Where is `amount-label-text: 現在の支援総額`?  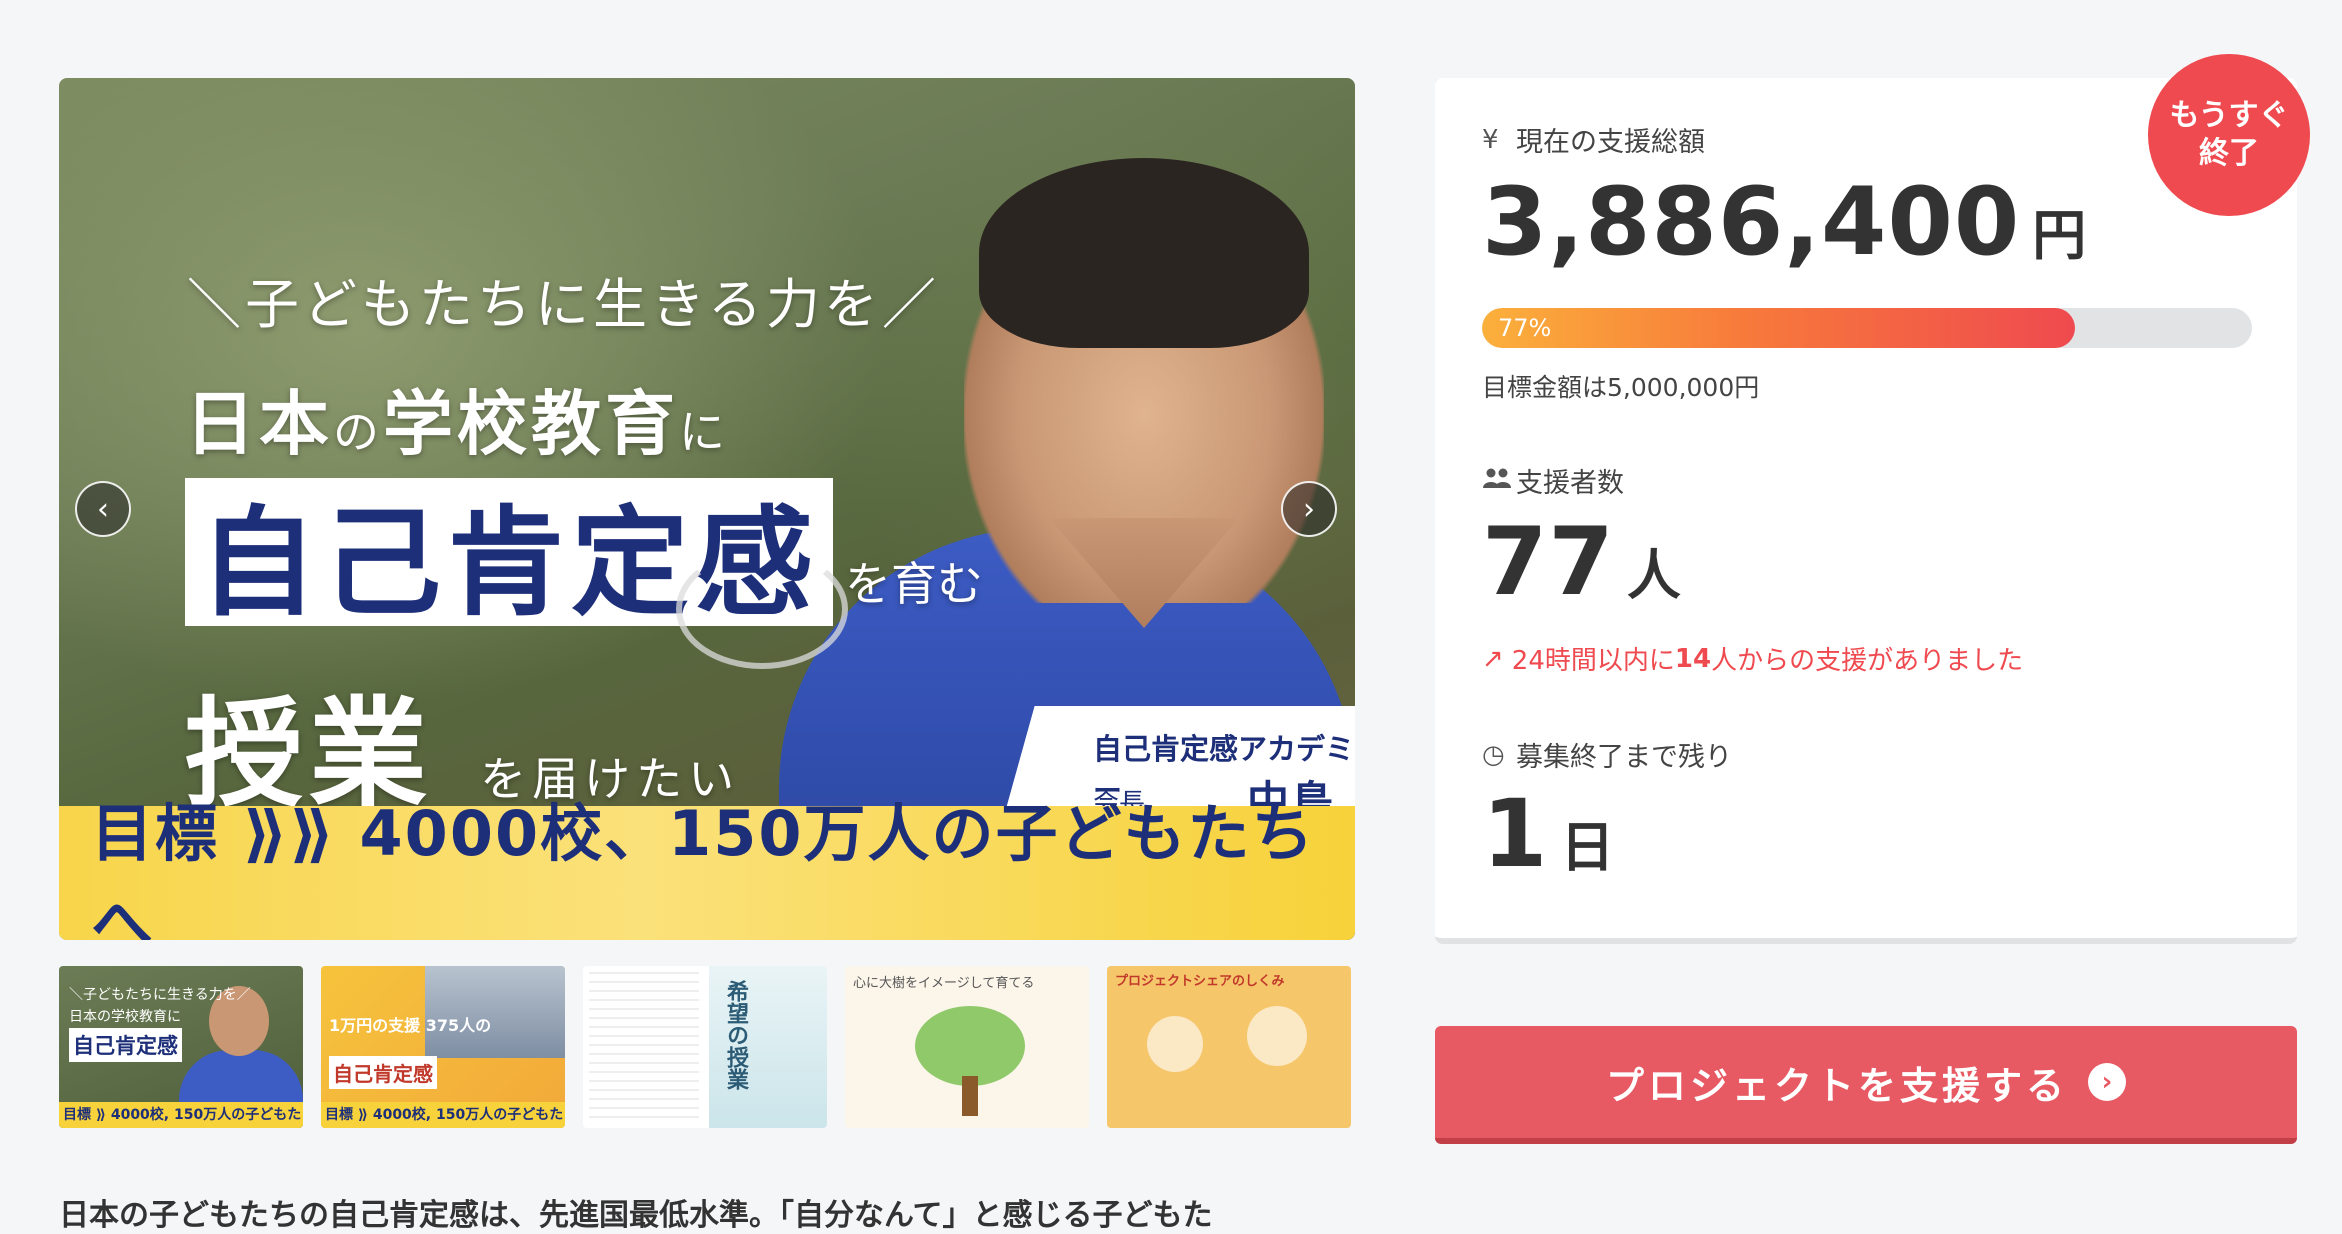 amount-label-text: 現在の支援総額 is located at coordinates (1610, 142).